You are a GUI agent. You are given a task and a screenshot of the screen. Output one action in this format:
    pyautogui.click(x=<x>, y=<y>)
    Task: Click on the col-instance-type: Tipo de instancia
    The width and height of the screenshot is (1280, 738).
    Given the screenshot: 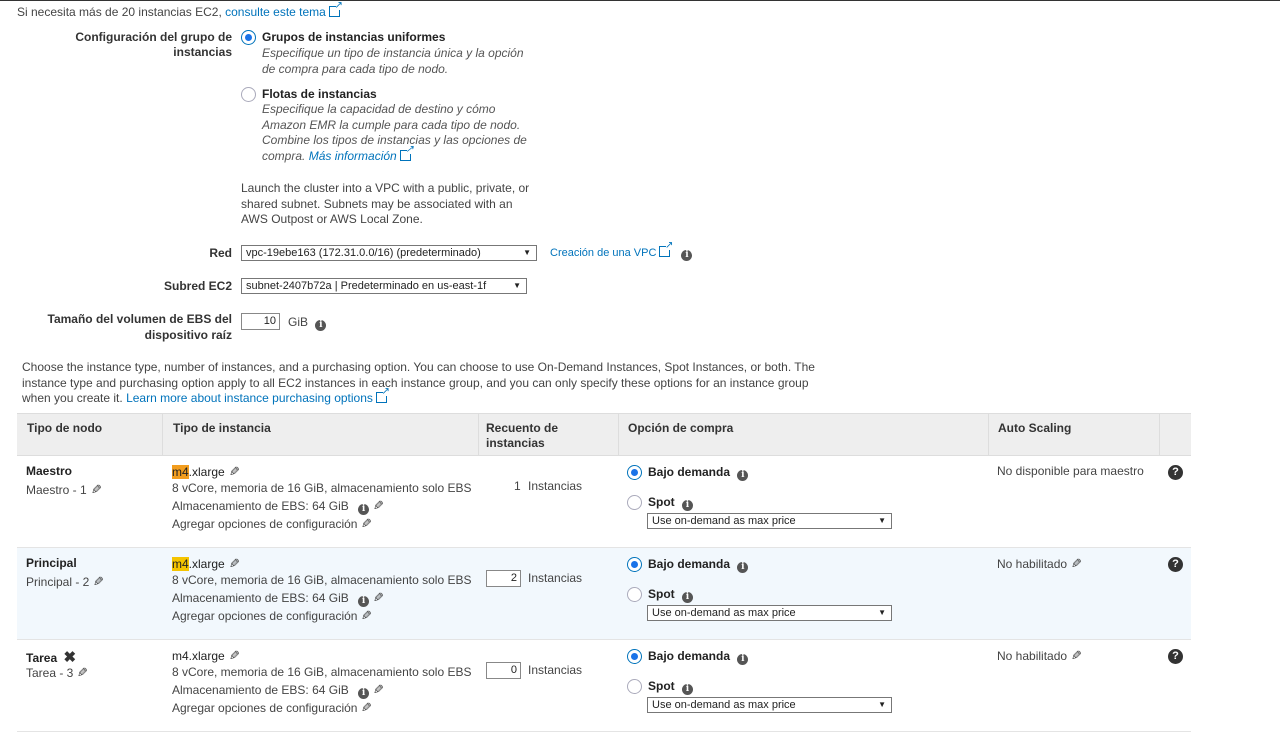 What is the action you would take?
    pyautogui.click(x=222, y=428)
    